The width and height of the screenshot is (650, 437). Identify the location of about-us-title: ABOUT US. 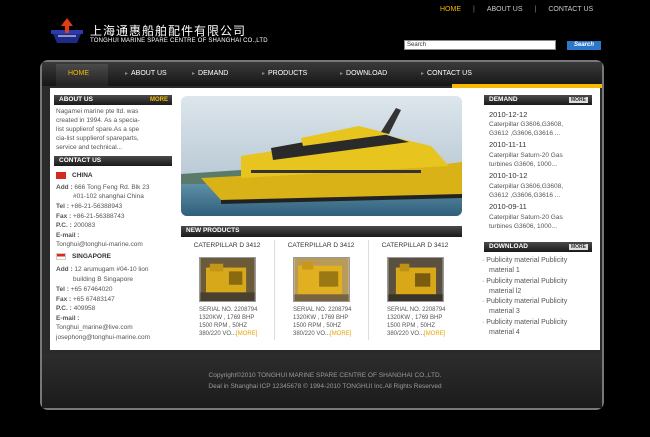
(76, 99).